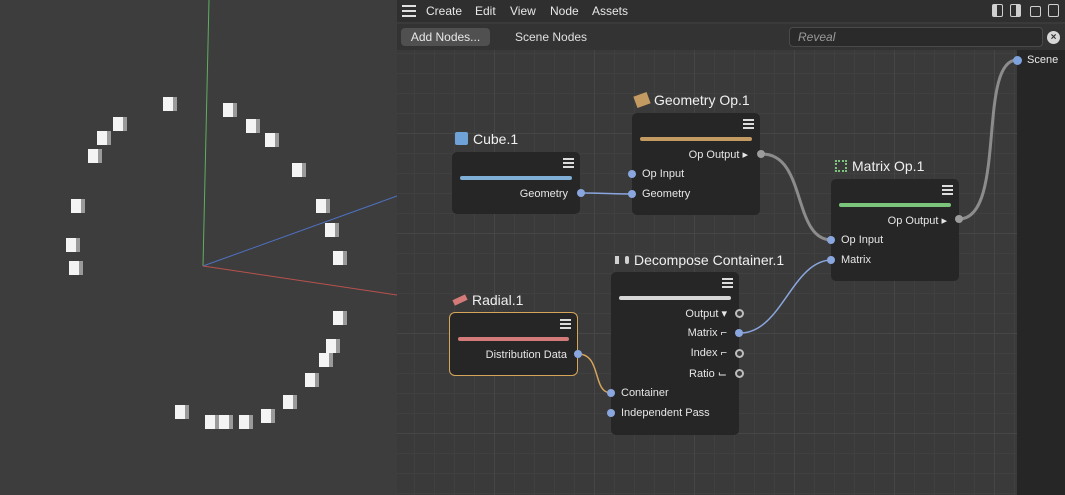 The width and height of the screenshot is (1065, 495). What do you see at coordinates (708, 374) in the screenshot?
I see `port-label-ratio: Ratio ⌙` at bounding box center [708, 374].